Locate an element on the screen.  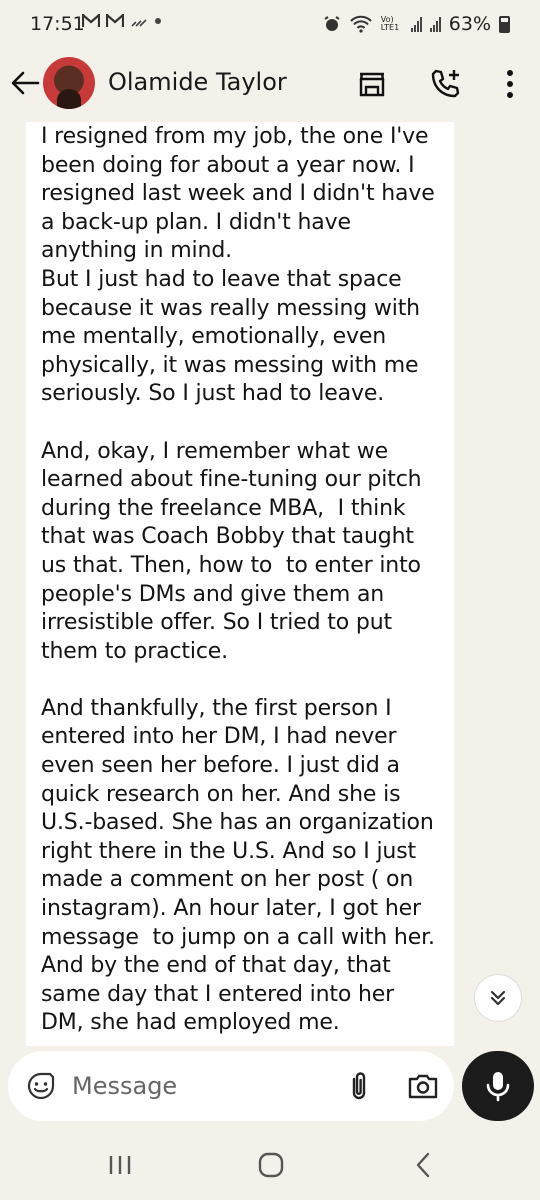
more-options-icon is located at coordinates (510, 84).